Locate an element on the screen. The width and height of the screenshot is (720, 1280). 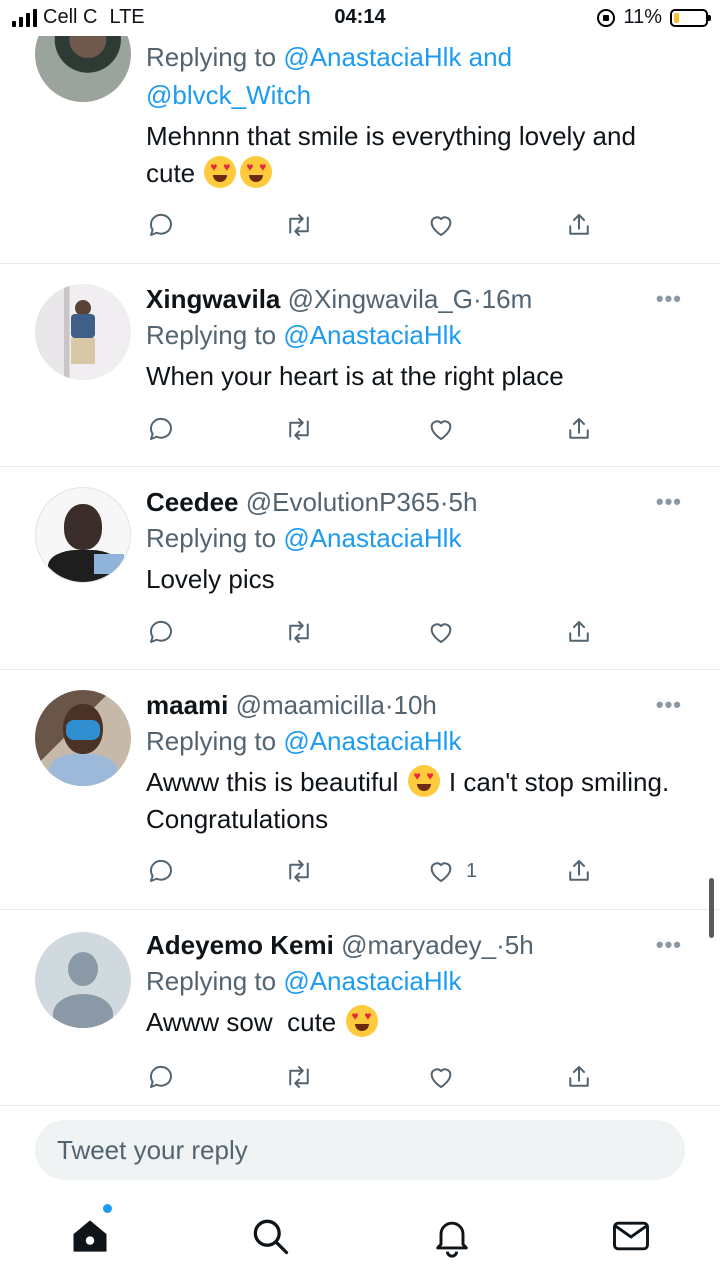
nav-home is located at coordinates (90, 1231).